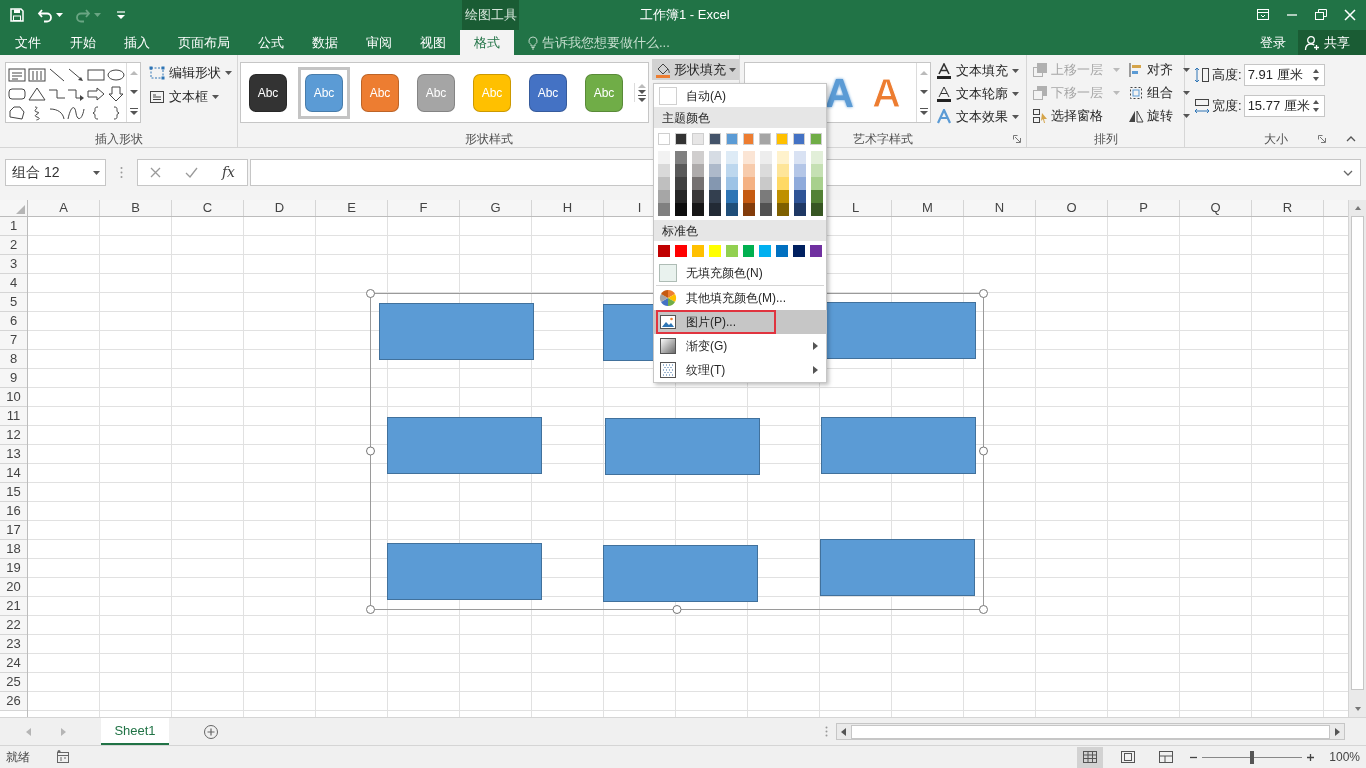 The width and height of the screenshot is (1366, 768). What do you see at coordinates (191, 172) in the screenshot?
I see `check-icon` at bounding box center [191, 172].